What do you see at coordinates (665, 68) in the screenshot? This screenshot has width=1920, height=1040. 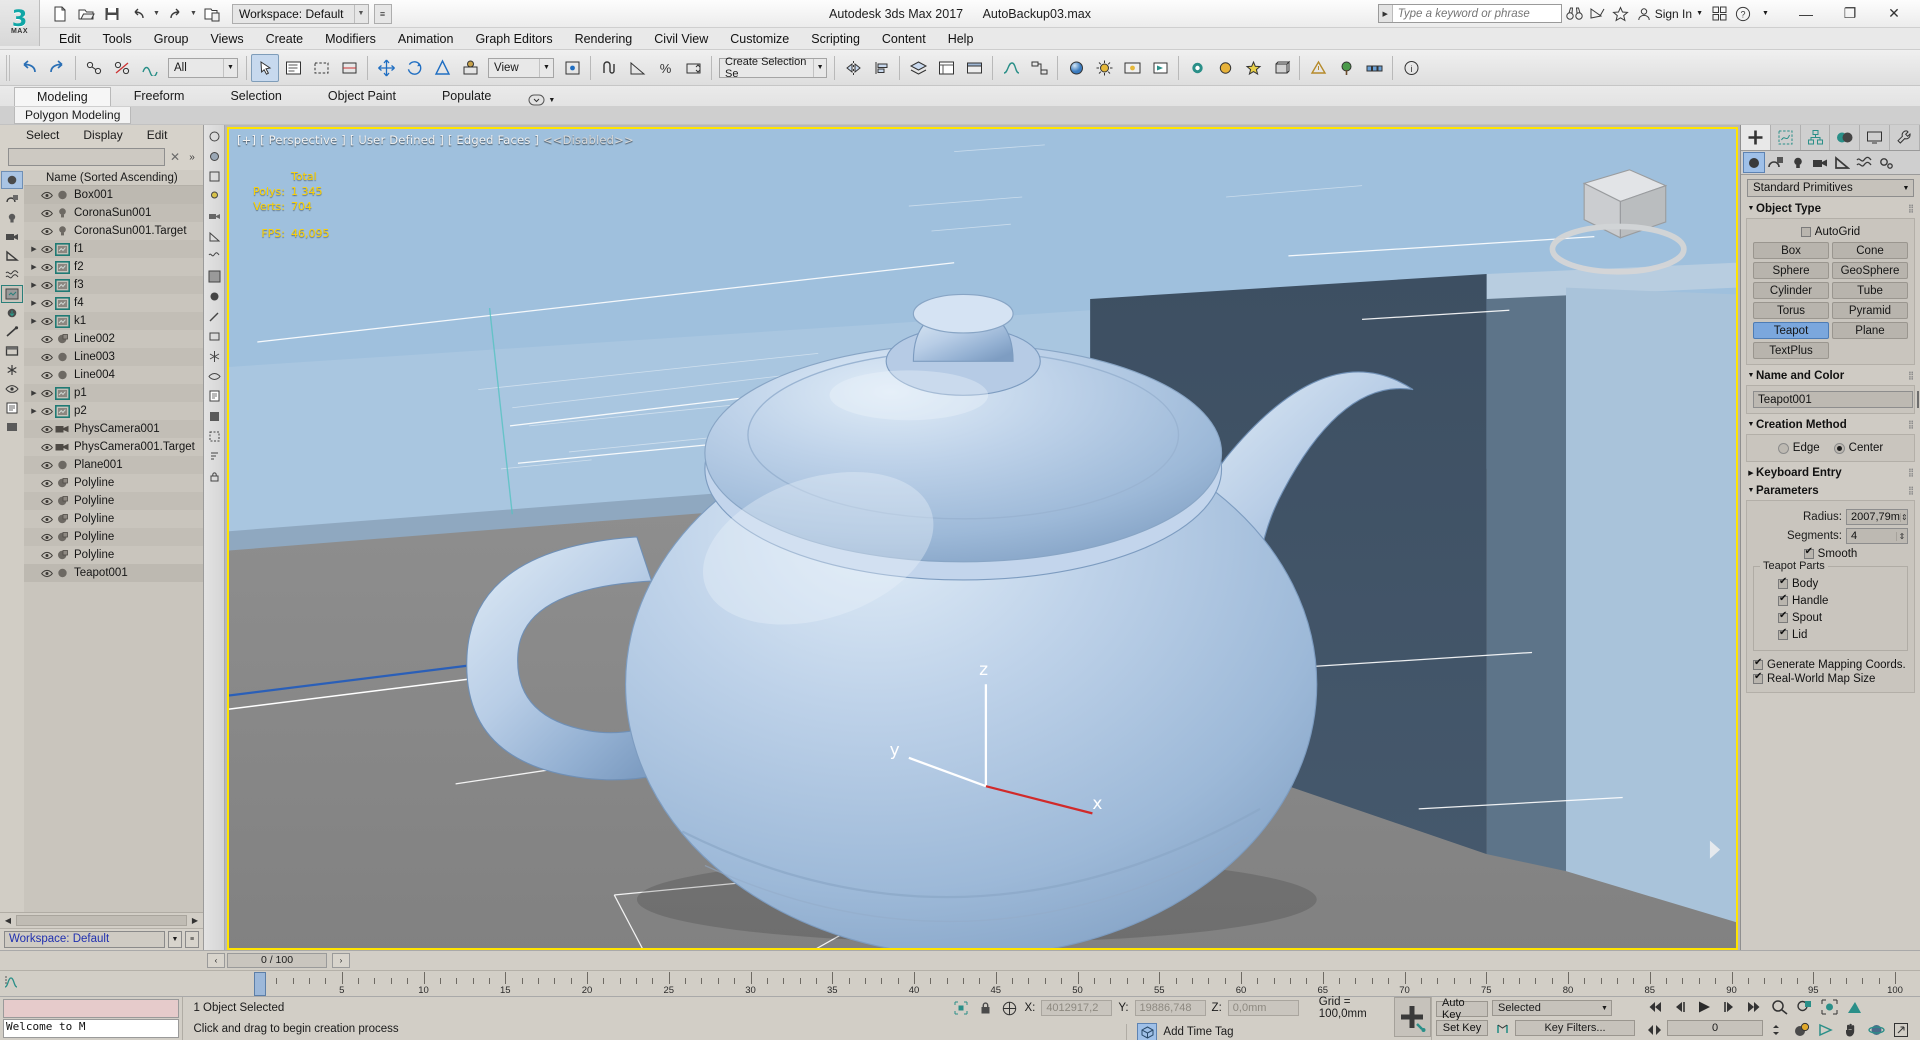 I see `percent-snap-button: %` at bounding box center [665, 68].